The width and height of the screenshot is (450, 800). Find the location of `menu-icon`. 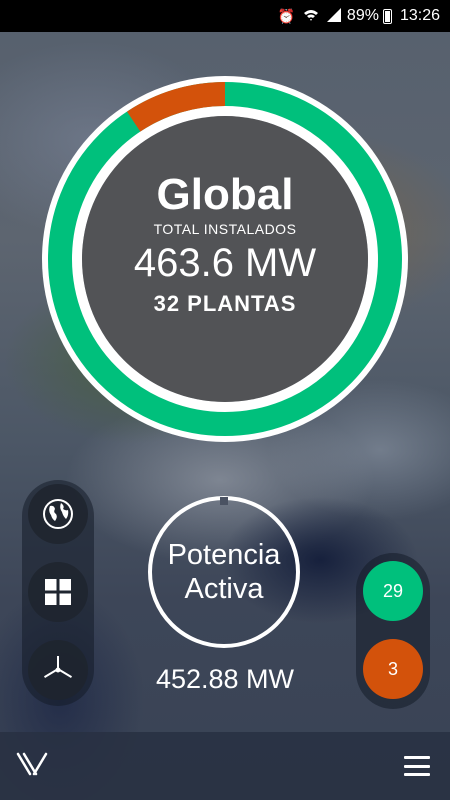

menu-icon is located at coordinates (417, 766).